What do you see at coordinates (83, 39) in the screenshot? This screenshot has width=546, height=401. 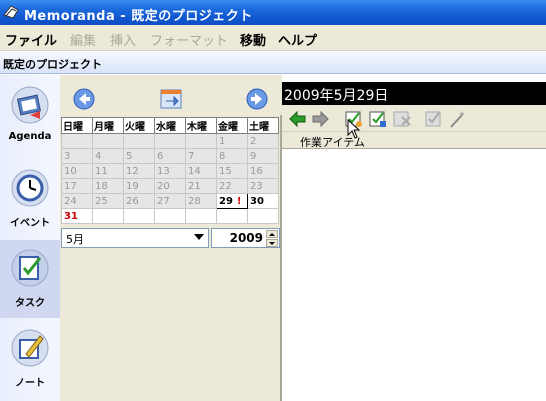 I see `menu-edit: 編集` at bounding box center [83, 39].